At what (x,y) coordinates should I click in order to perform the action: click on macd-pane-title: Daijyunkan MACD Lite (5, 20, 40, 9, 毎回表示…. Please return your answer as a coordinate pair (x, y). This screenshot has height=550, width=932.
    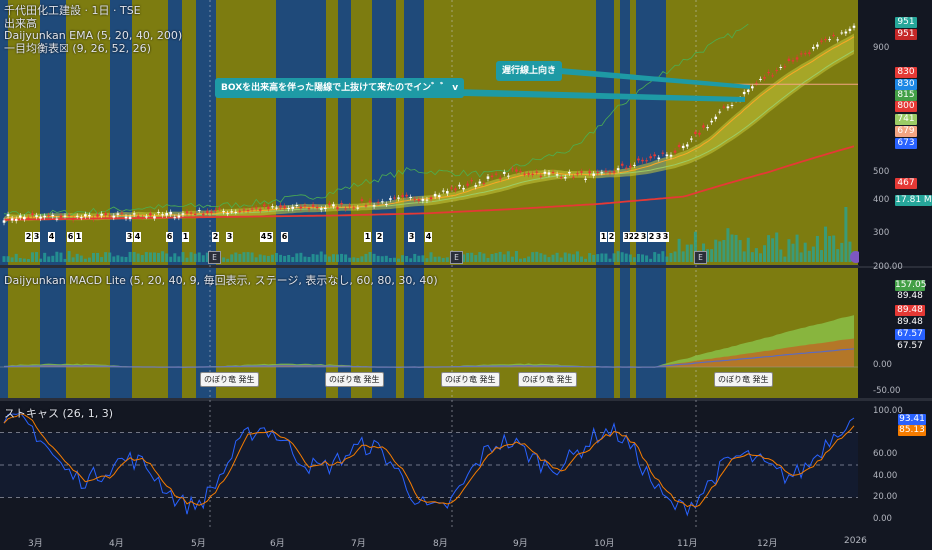
    Looking at the image, I should click on (221, 280).